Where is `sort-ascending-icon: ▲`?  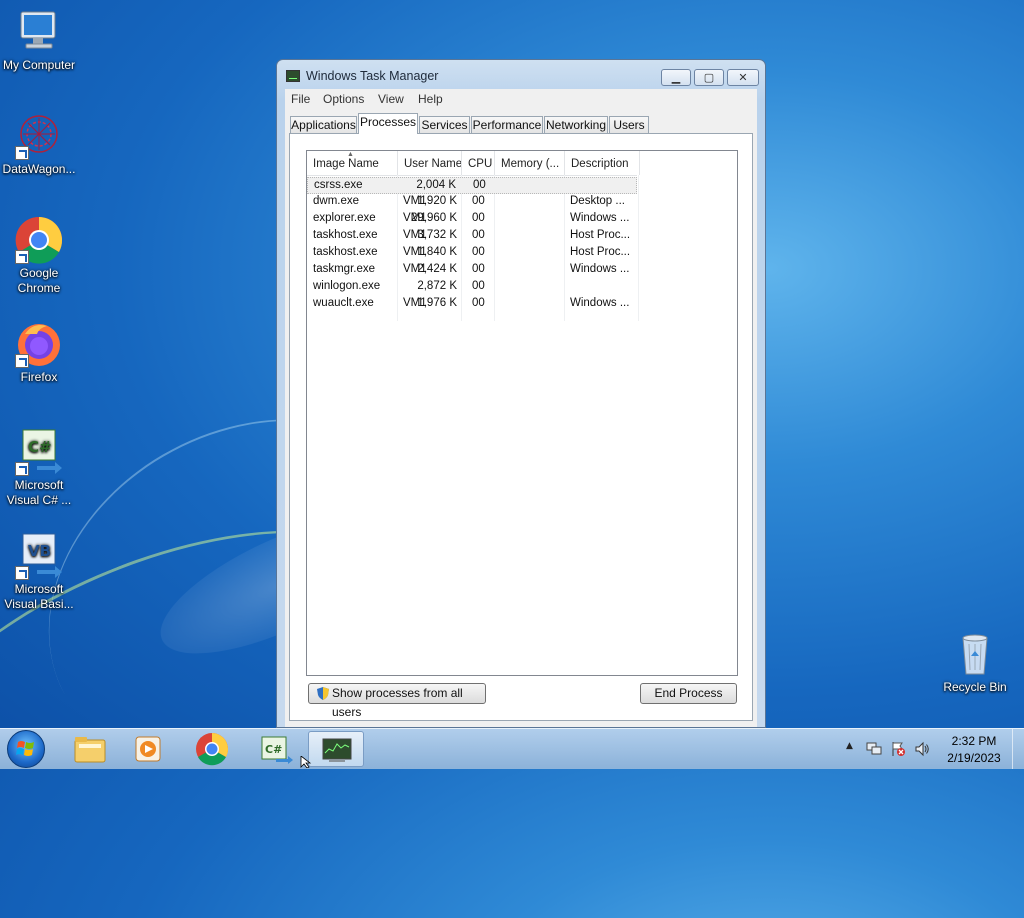 sort-ascending-icon: ▲ is located at coordinates (350, 154).